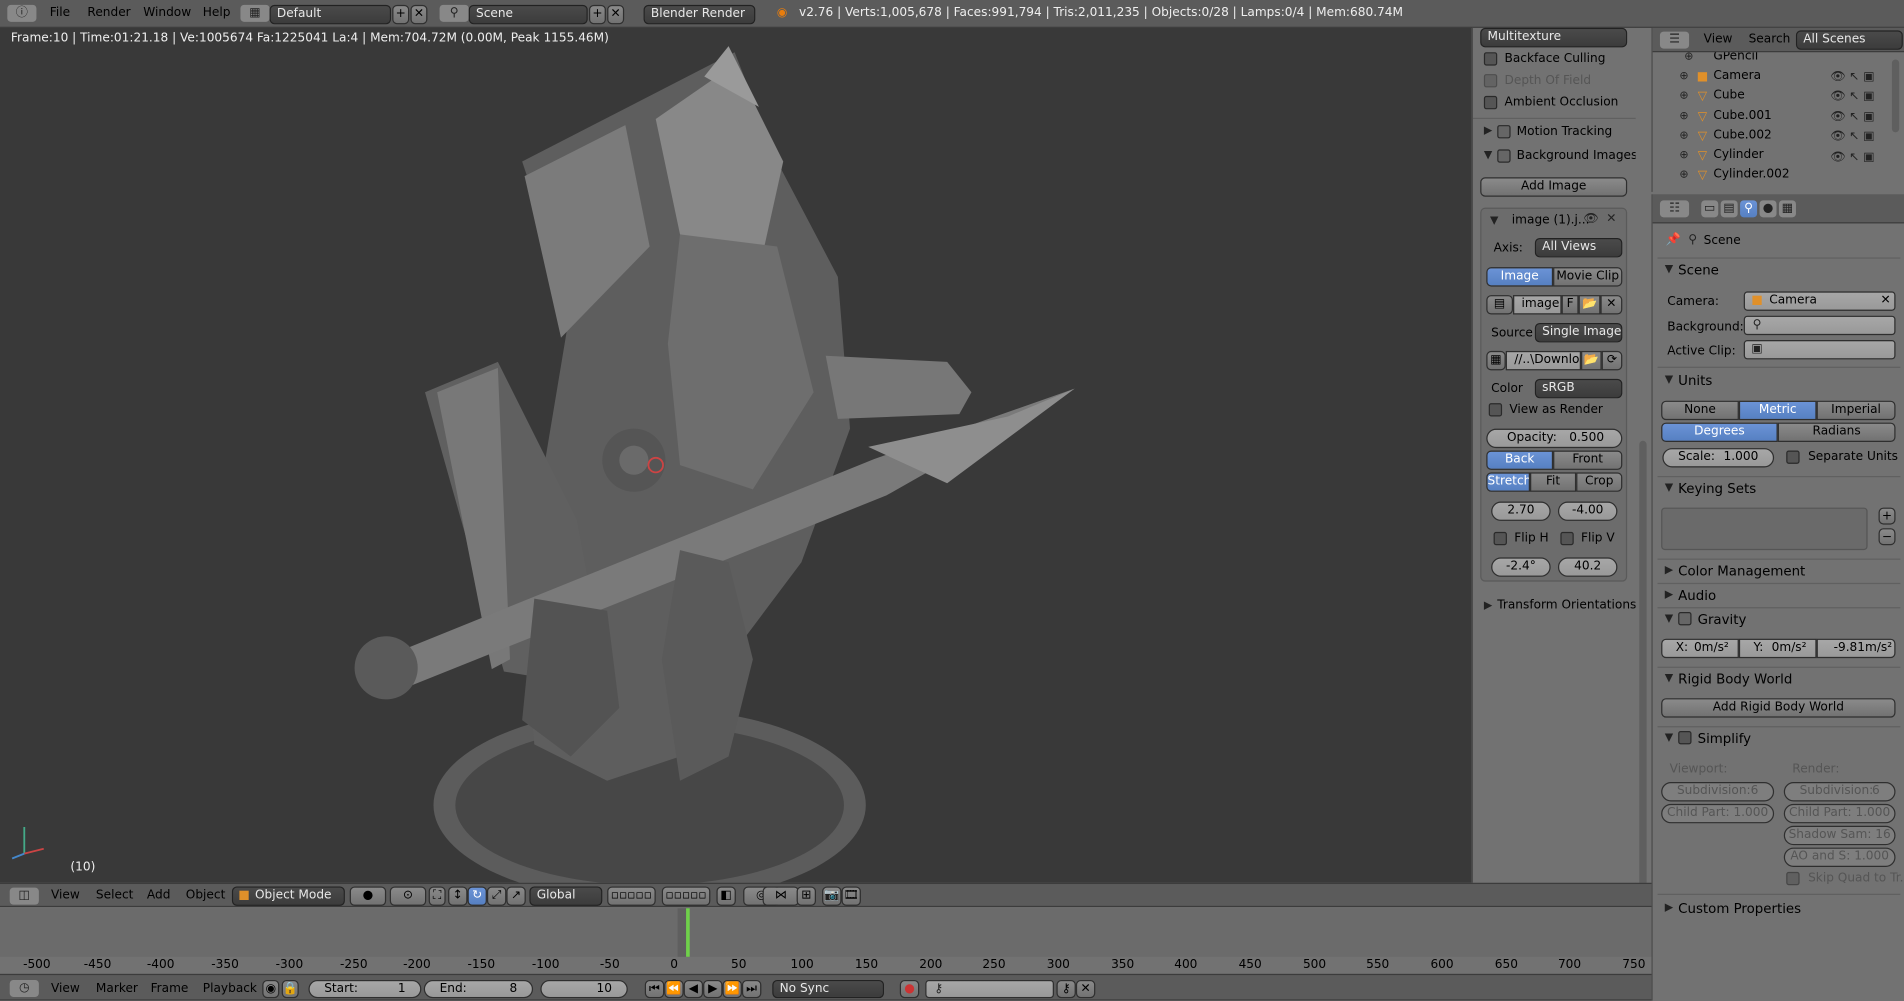 The height and width of the screenshot is (1001, 1904). What do you see at coordinates (1508, 482) in the screenshot?
I see `stretch-button: Stretch` at bounding box center [1508, 482].